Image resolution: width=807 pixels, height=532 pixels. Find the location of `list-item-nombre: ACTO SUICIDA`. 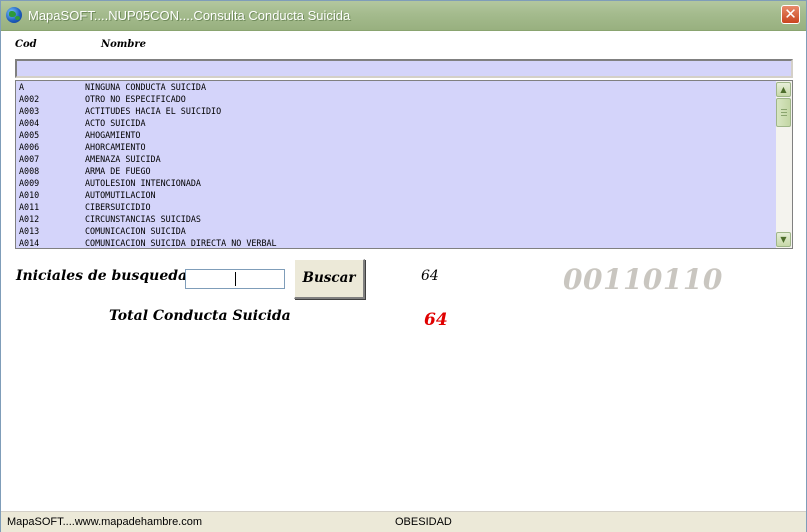

list-item-nombre: ACTO SUICIDA is located at coordinates (115, 123).